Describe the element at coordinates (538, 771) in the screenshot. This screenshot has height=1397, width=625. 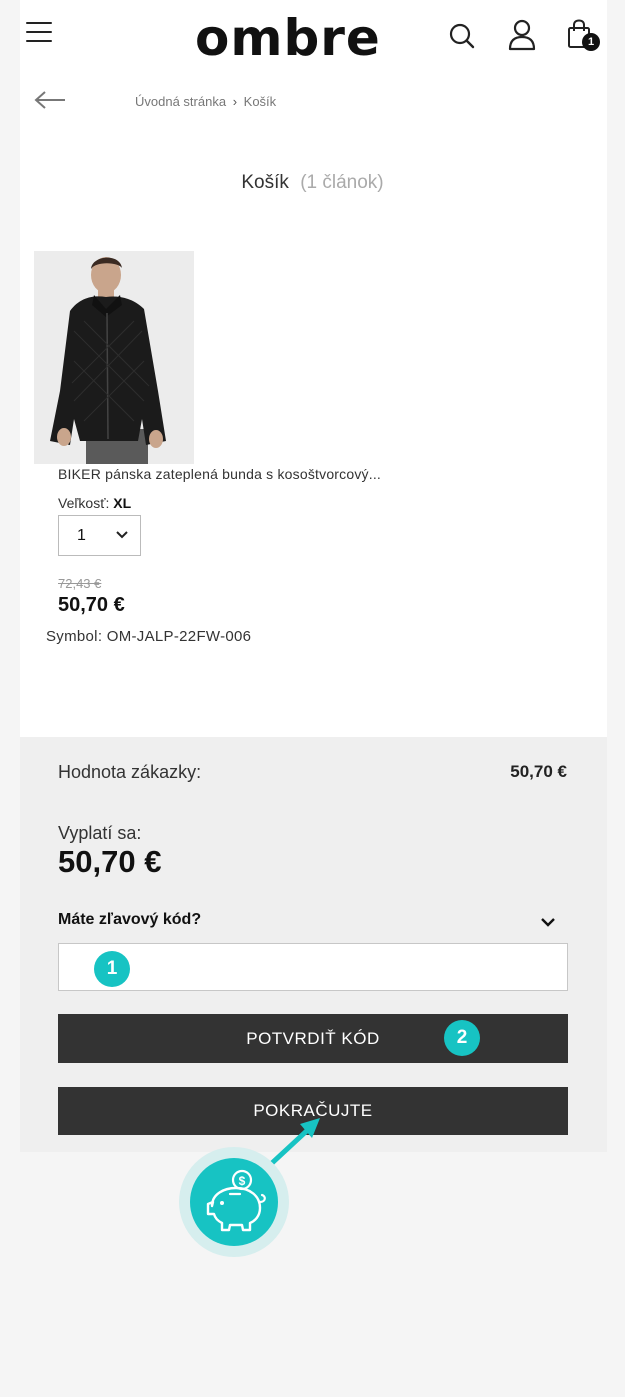
I see `order-value-amount: 50,70 €` at that location.